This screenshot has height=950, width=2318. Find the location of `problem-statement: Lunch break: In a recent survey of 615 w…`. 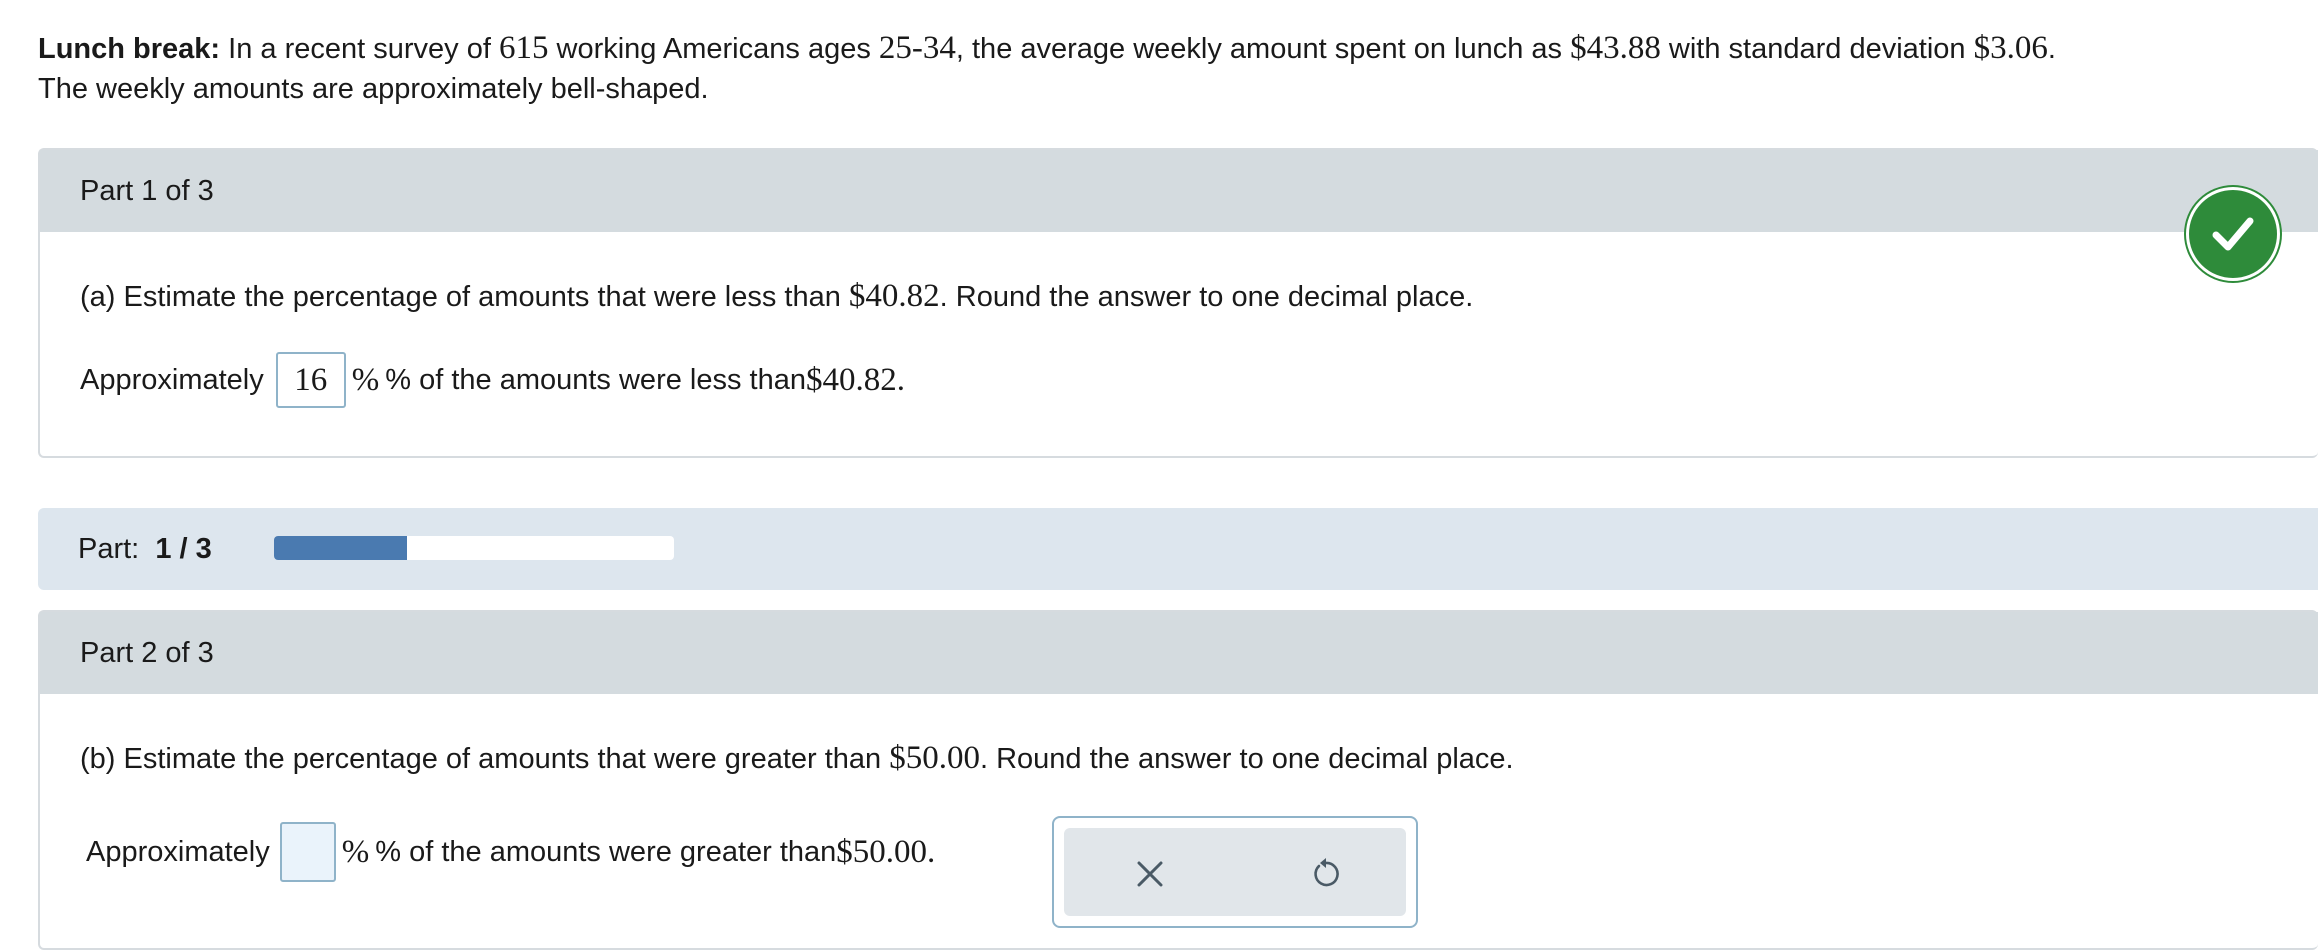

problem-statement: Lunch break: In a recent survey of 615 w… is located at coordinates (1047, 67).